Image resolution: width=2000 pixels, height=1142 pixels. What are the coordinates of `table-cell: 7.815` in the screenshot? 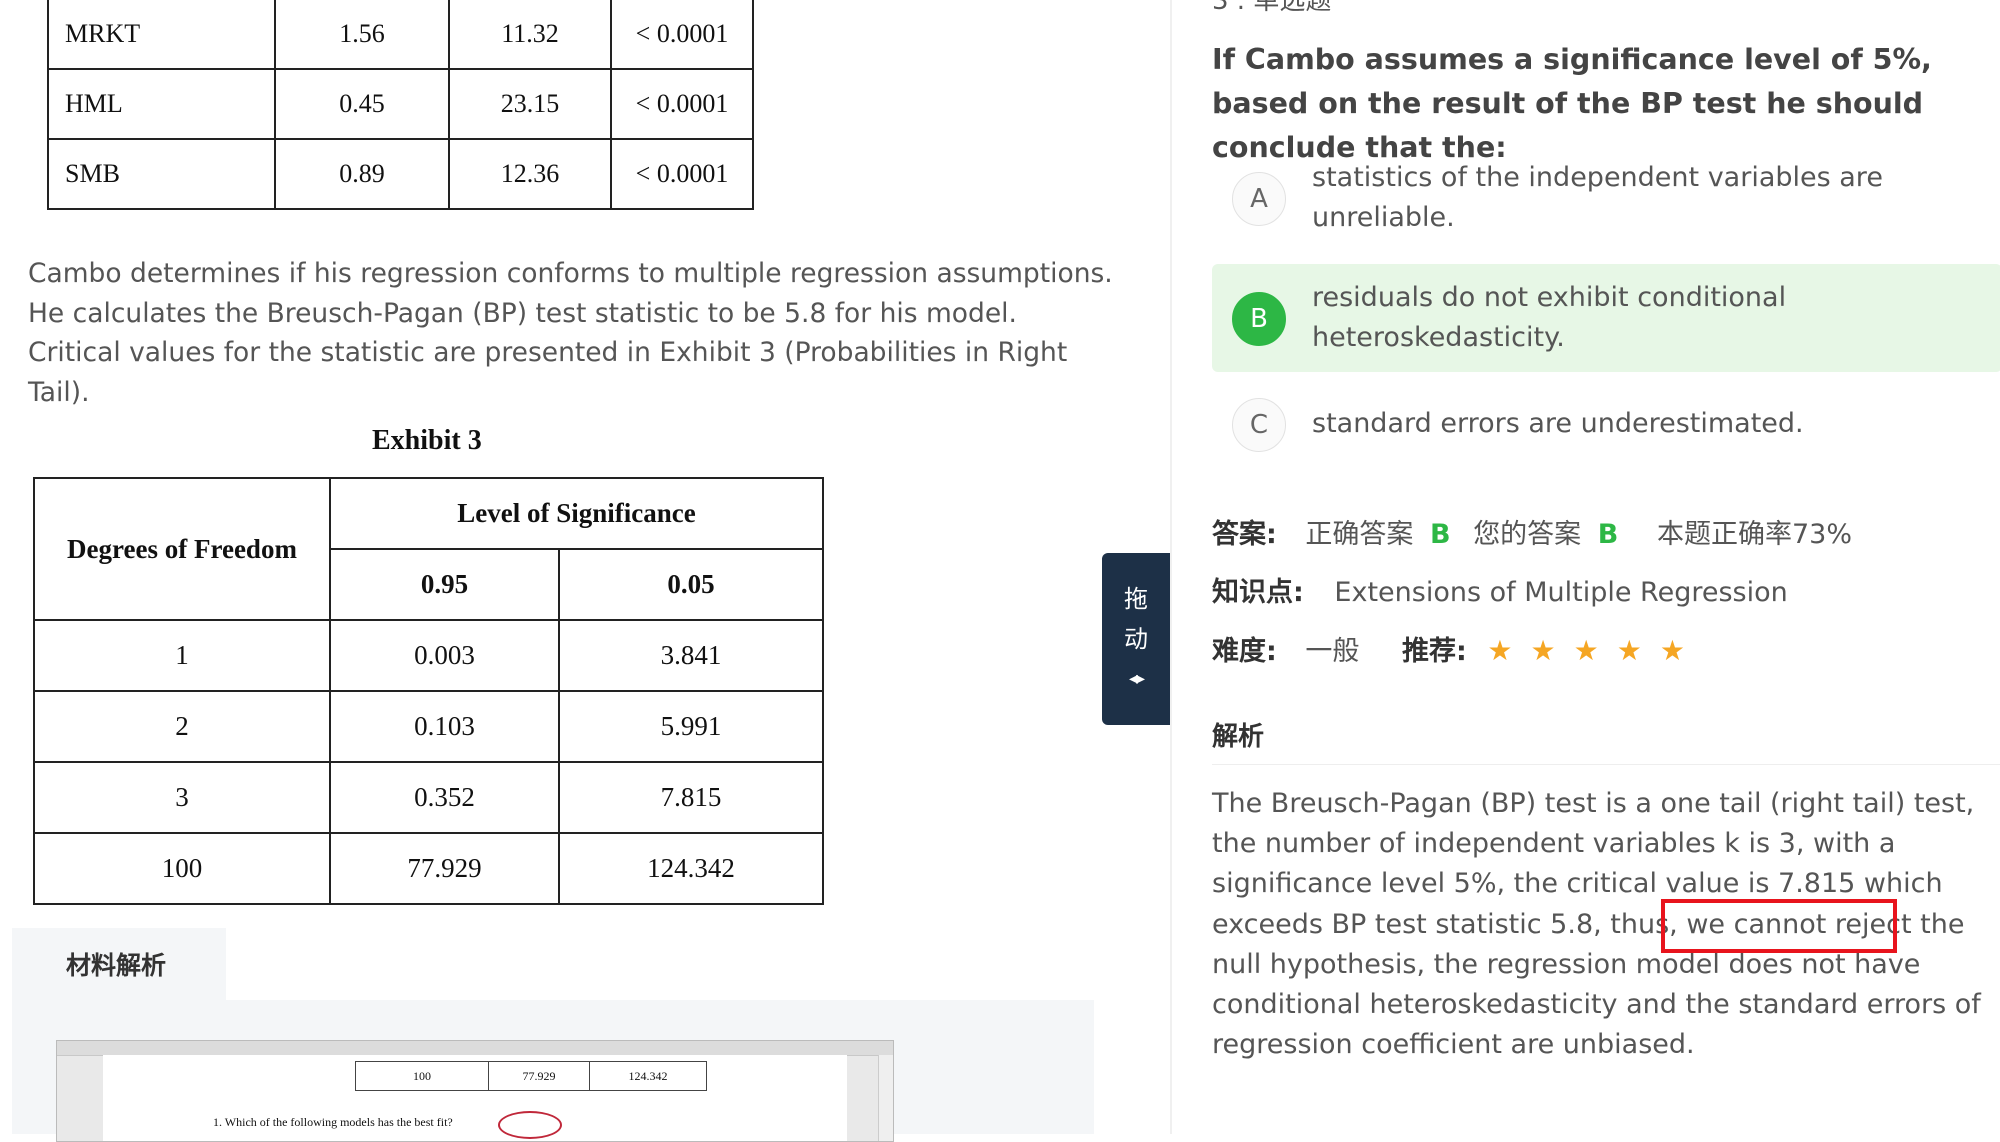 It's located at (691, 797).